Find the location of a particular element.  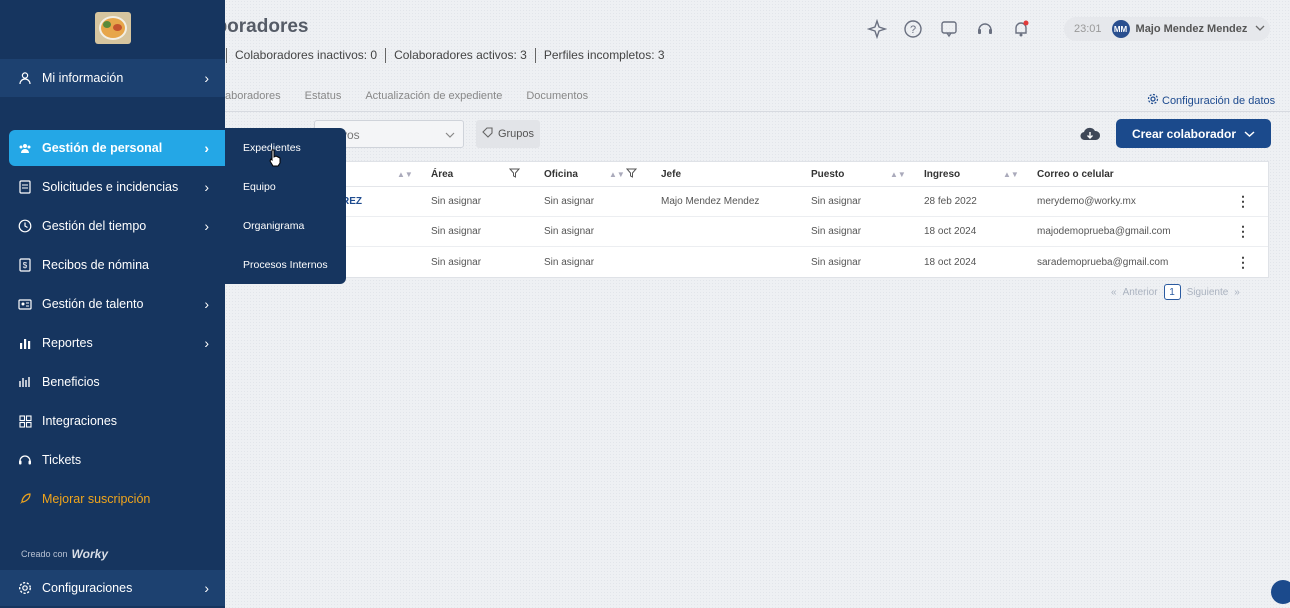

sidebar-item-tickets: Tickets is located at coordinates (112, 460).